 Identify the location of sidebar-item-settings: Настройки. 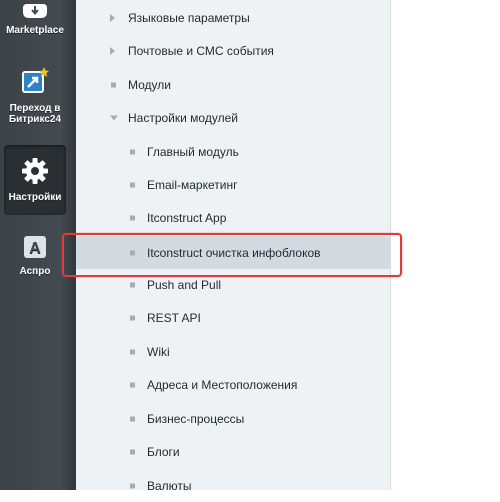
(35, 180).